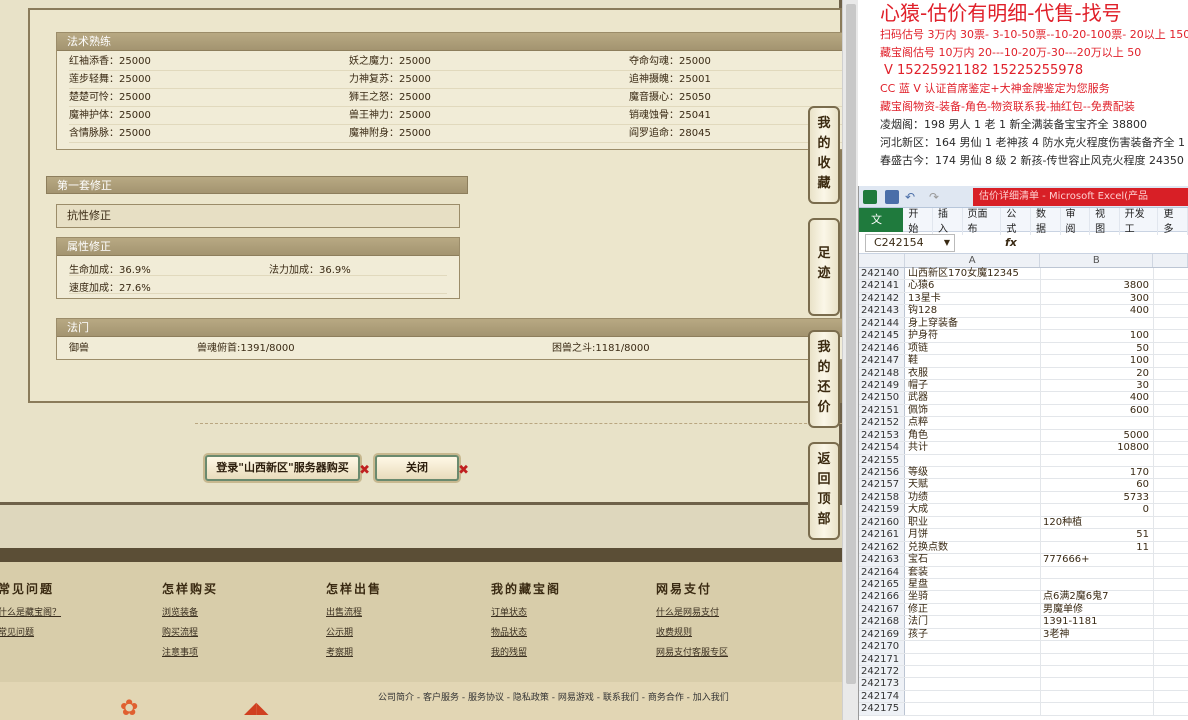 This screenshot has height=720, width=1188. What do you see at coordinates (1173, 219) in the screenshot?
I see `tab-more: 更多` at bounding box center [1173, 219].